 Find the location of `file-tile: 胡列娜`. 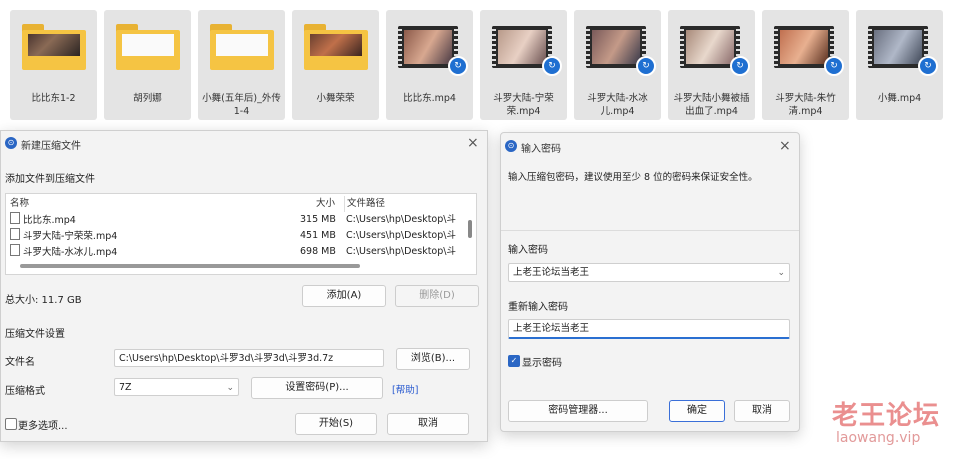

file-tile: 胡列娜 is located at coordinates (147, 65).